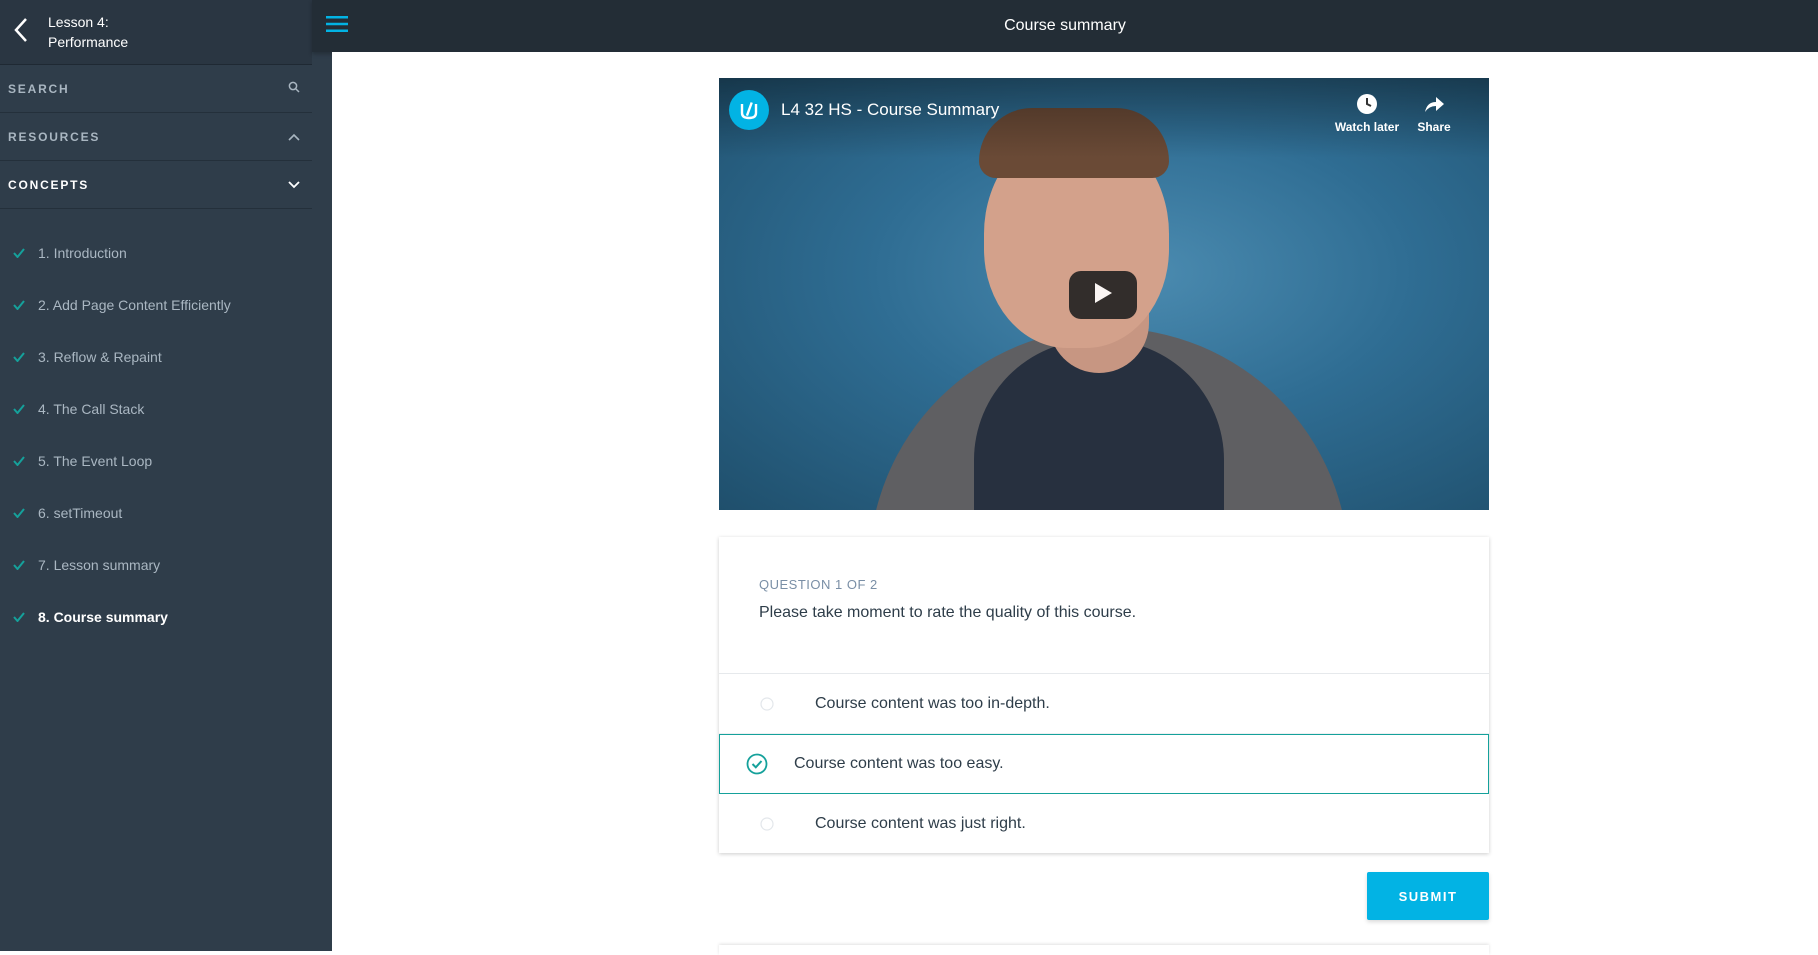 The width and height of the screenshot is (1818, 955). I want to click on chevron-left-icon, so click(21, 32).